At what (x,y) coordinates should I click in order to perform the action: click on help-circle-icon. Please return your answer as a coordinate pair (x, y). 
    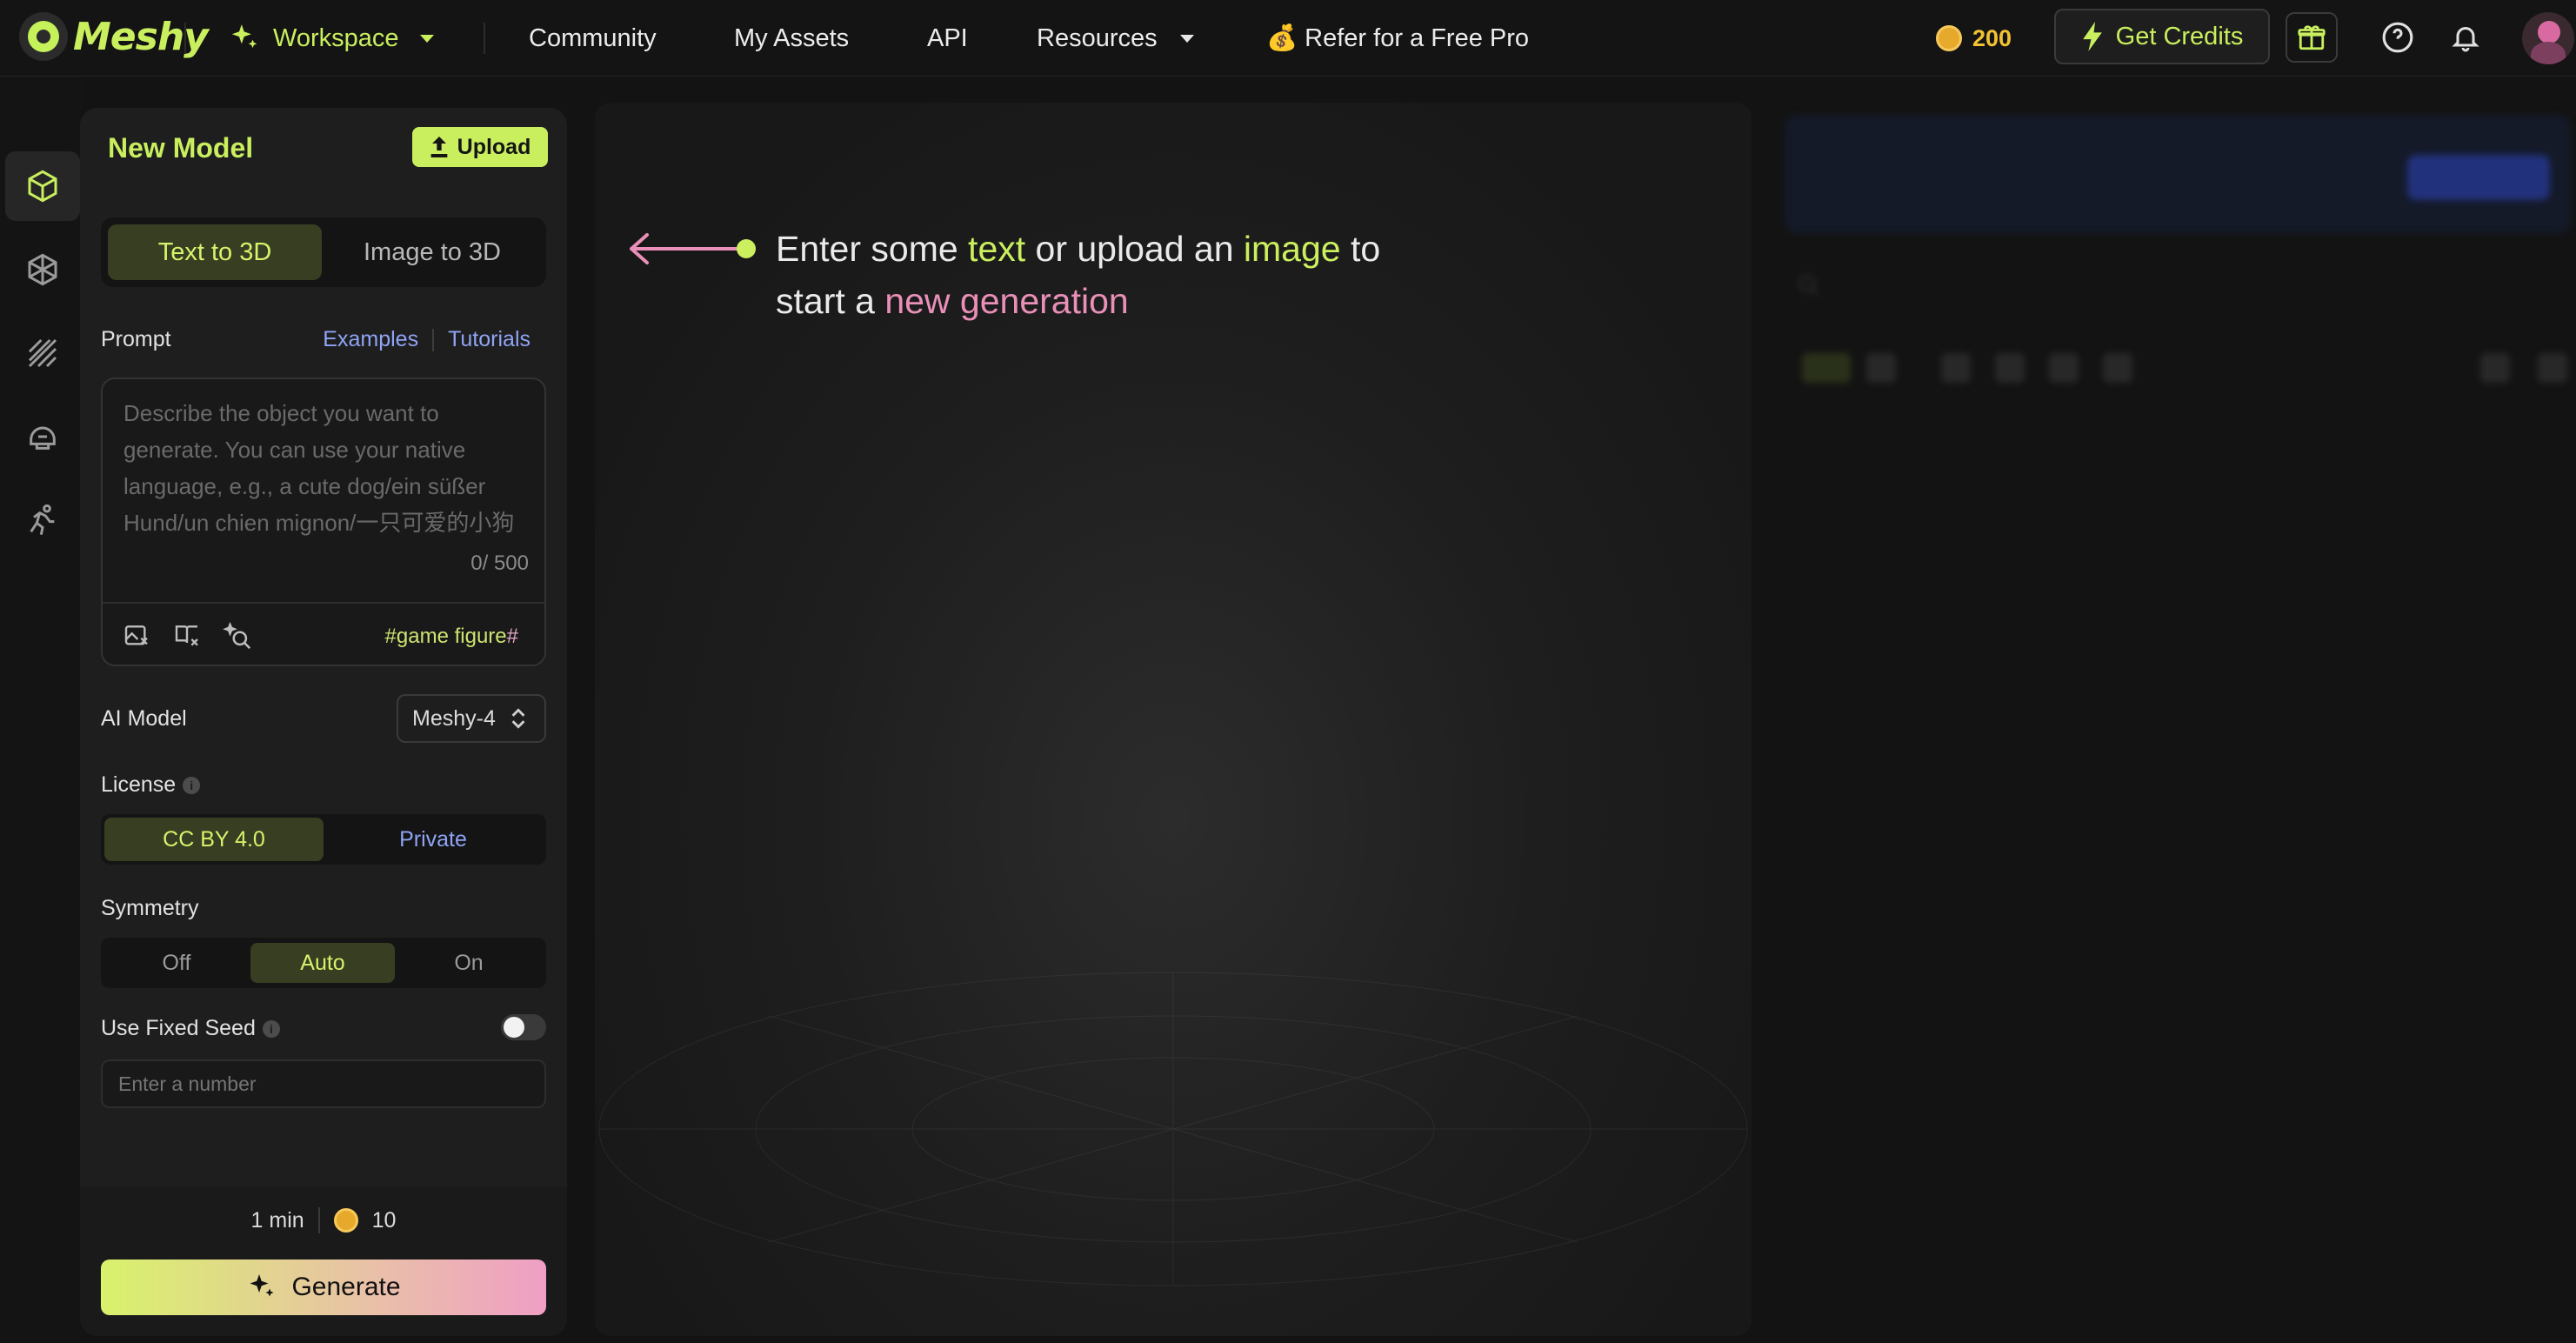
    Looking at the image, I should click on (2397, 37).